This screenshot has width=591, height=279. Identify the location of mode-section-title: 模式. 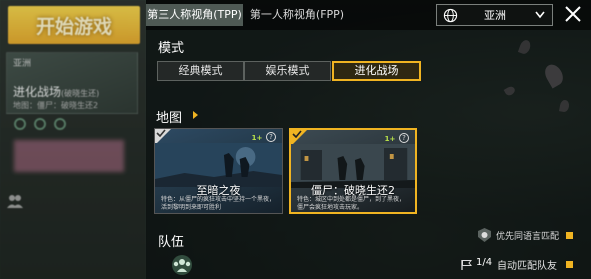
(171, 48).